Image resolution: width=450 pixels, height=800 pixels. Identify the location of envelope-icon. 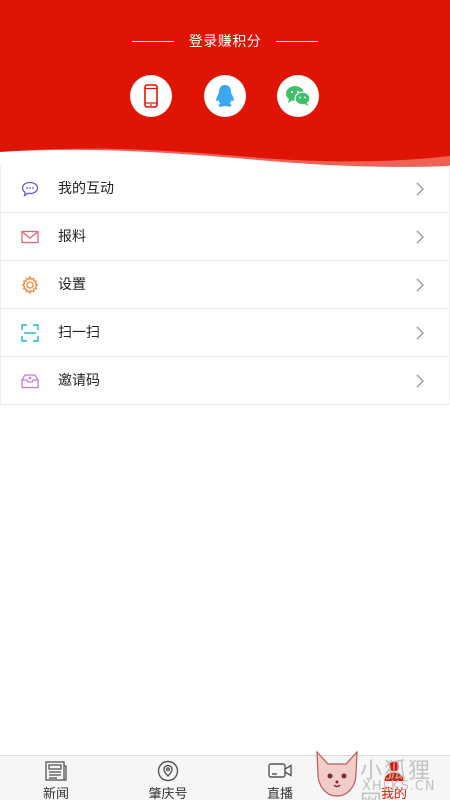
(30, 237).